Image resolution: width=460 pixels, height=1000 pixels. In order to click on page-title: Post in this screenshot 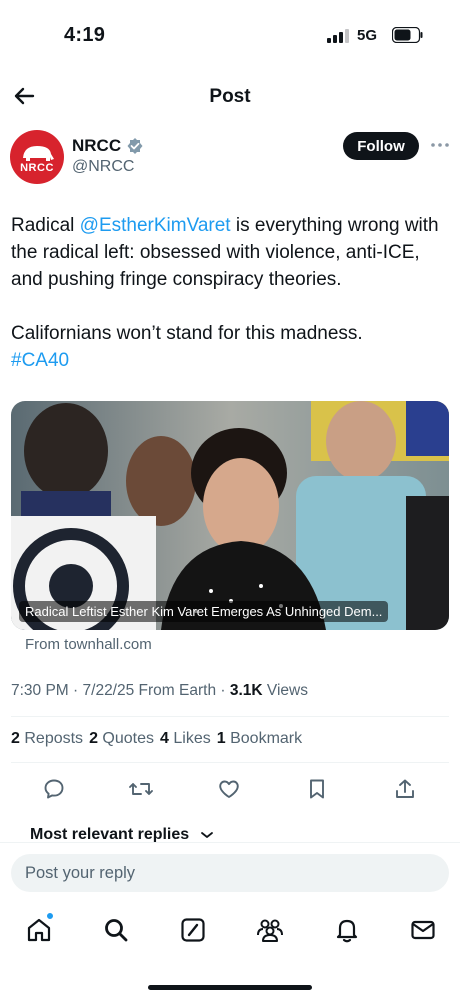, I will do `click(230, 96)`.